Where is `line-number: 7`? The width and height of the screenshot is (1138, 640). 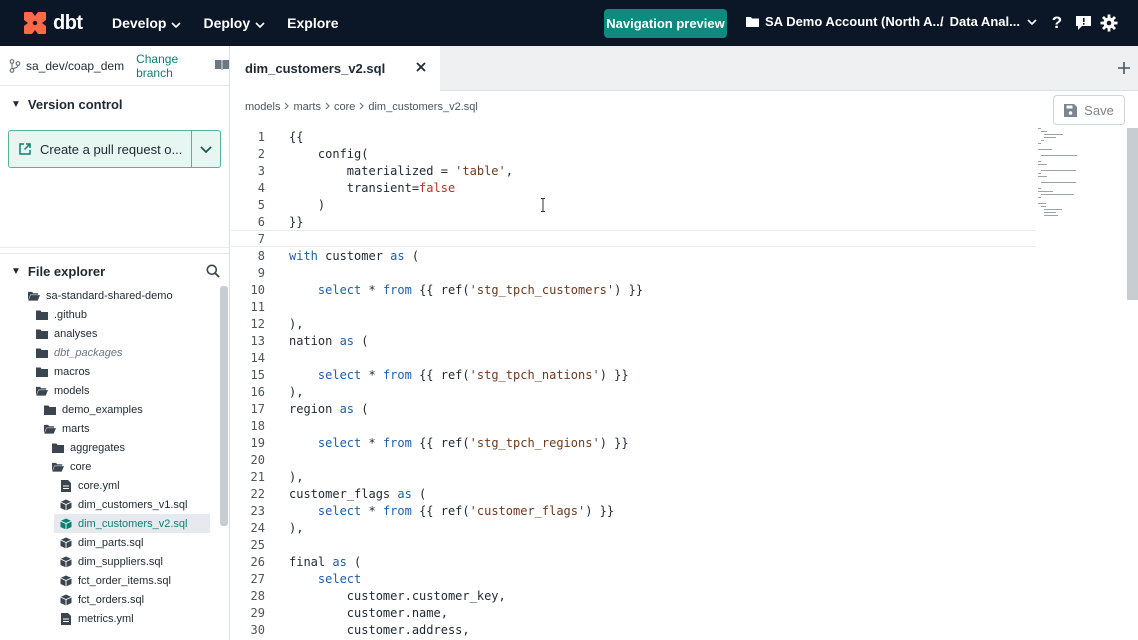 line-number: 7 is located at coordinates (261, 238).